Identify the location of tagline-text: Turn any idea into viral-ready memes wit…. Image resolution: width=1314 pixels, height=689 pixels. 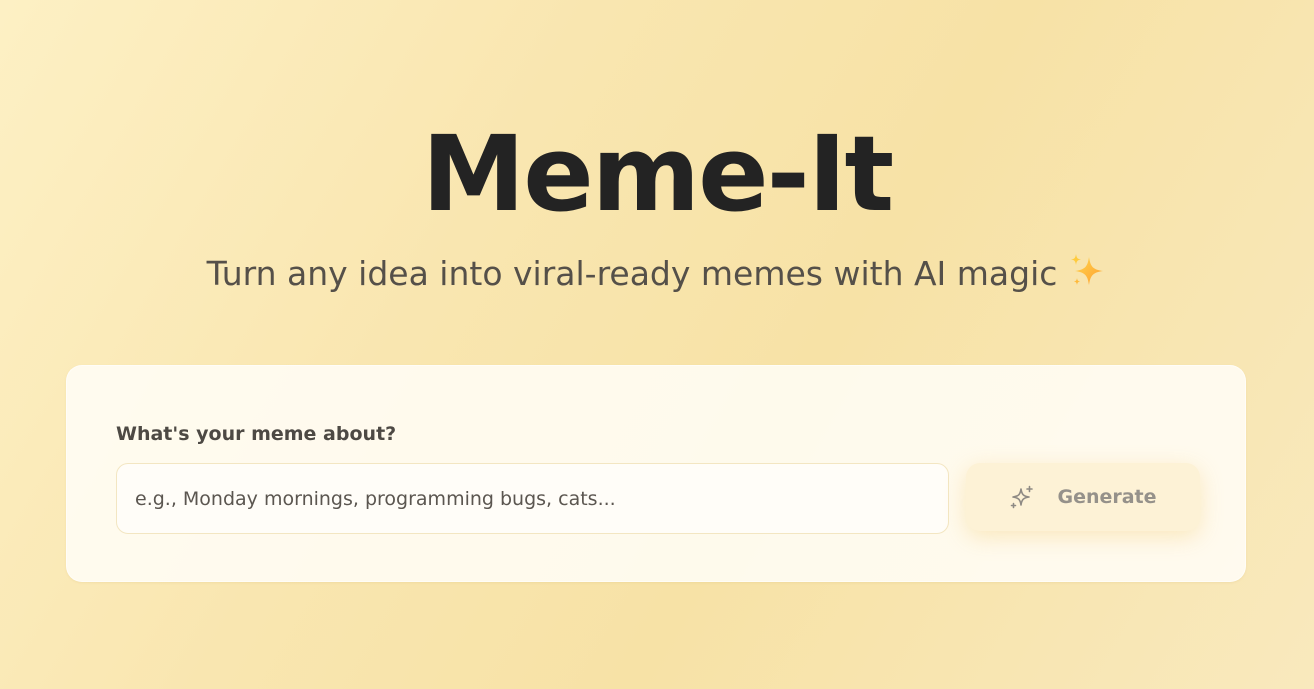
(632, 273).